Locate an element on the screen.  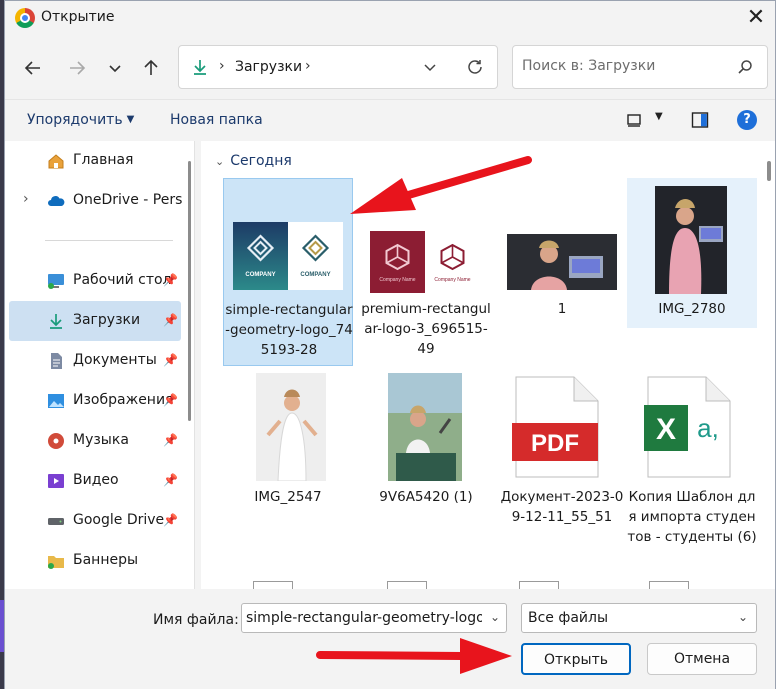
logo-thumbnail: Company Name Company Name is located at coordinates (425, 262).